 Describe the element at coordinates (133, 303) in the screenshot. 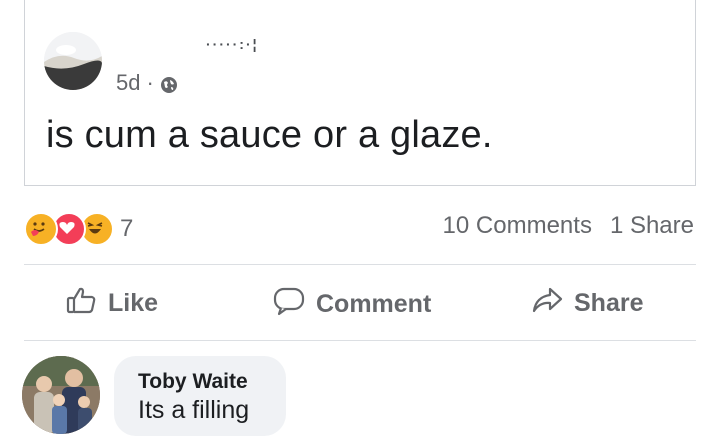

I see `like-label: Like` at that location.